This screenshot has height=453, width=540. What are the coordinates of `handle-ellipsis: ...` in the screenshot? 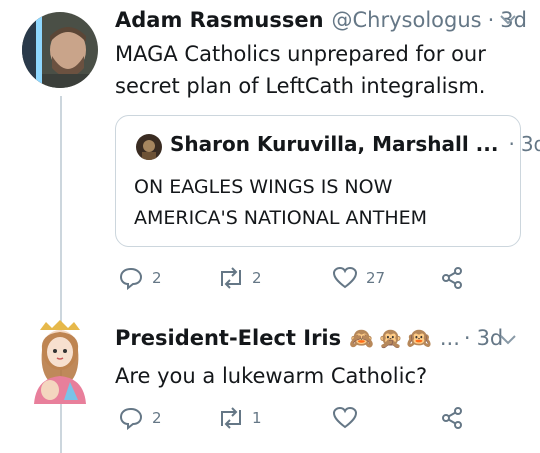 It's located at (449, 338).